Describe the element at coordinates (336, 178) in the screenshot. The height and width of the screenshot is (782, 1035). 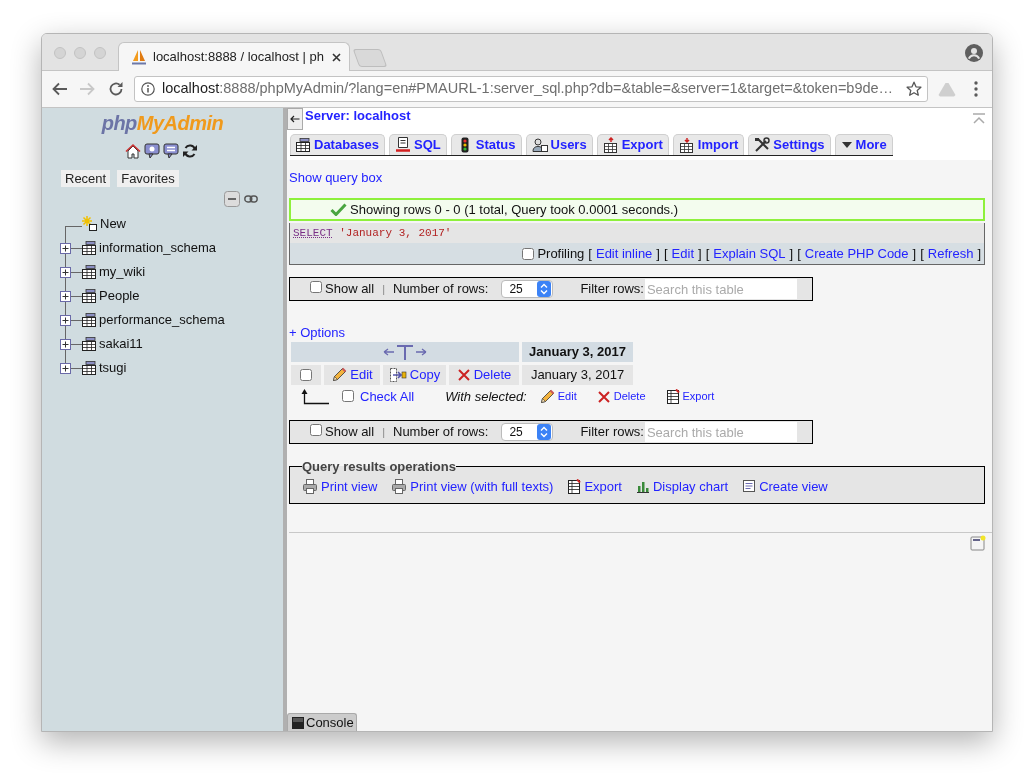
I see `show-query-box-link: Show query box` at that location.